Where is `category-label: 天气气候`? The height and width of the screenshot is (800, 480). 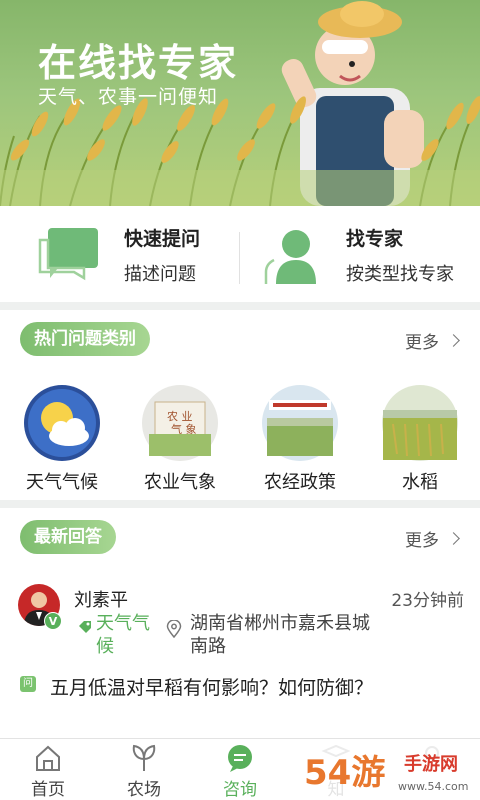 category-label: 天气气候 is located at coordinates (62, 482).